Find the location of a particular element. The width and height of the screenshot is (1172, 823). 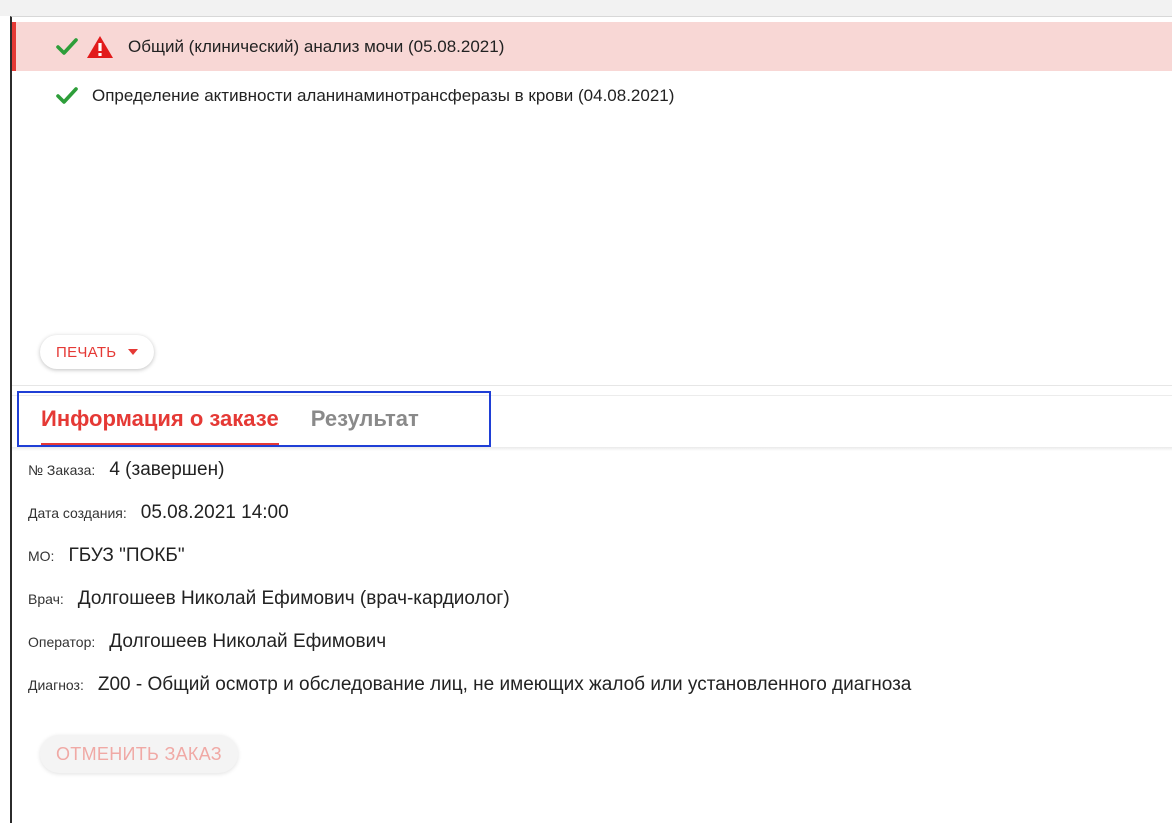

mo-value: ГБУЗ "ПОКБ" is located at coordinates (126, 555).